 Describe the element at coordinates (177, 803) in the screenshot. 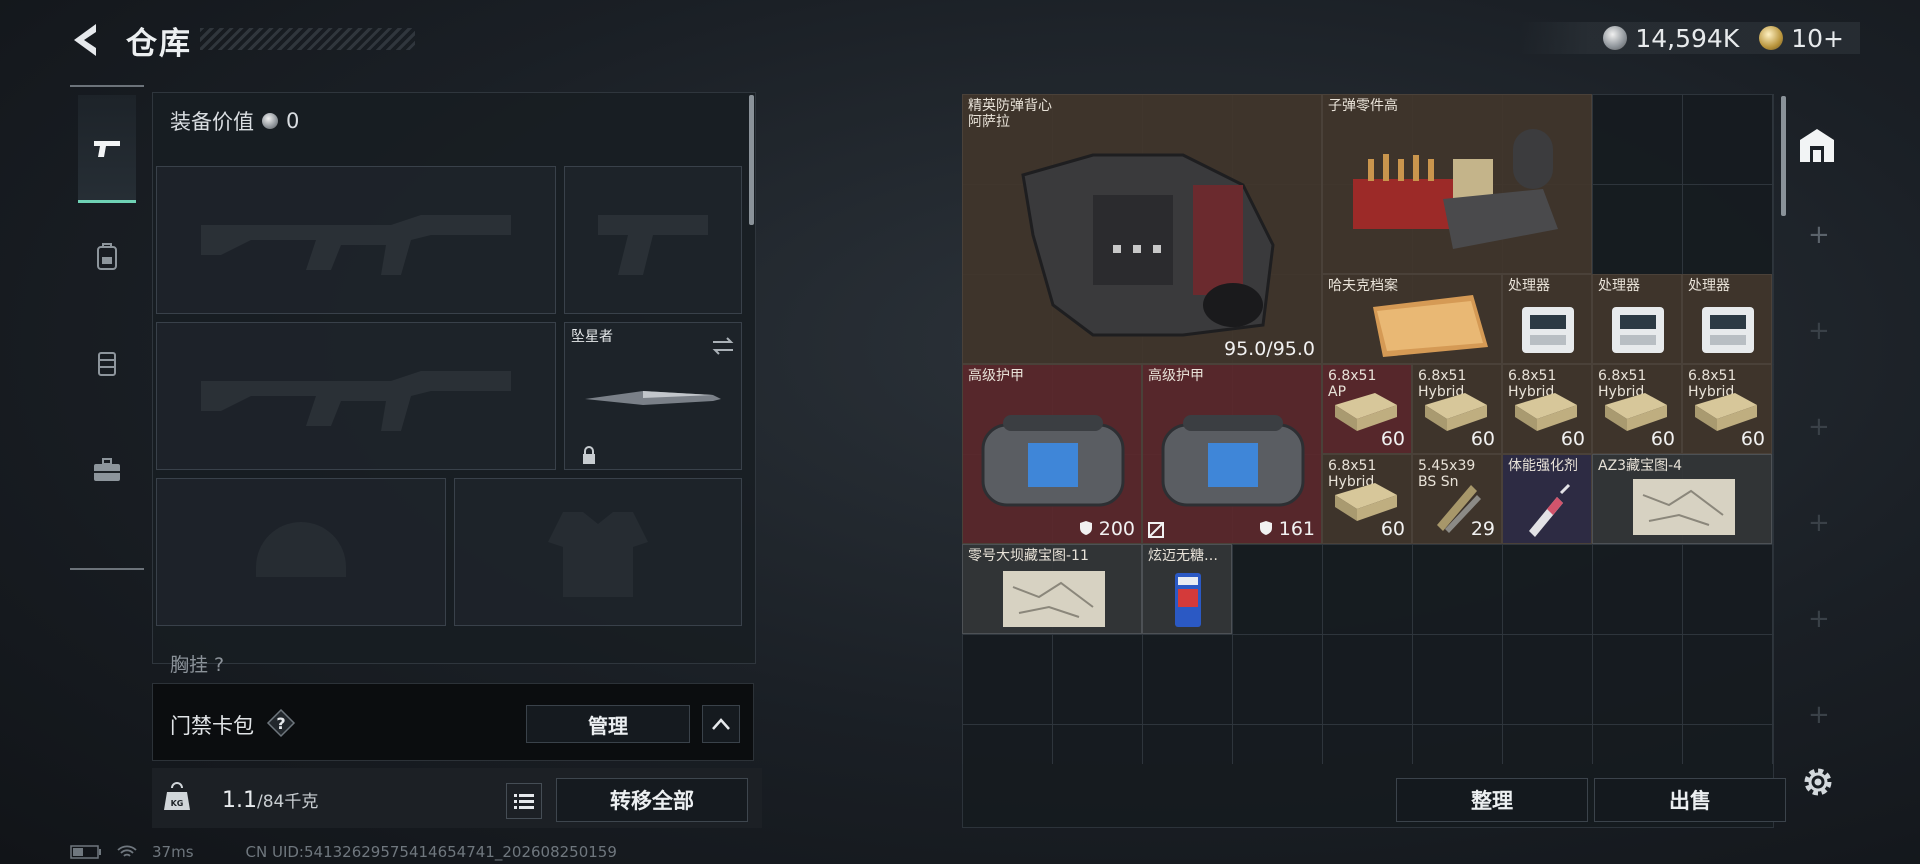

I see `svg-text: KG` at that location.